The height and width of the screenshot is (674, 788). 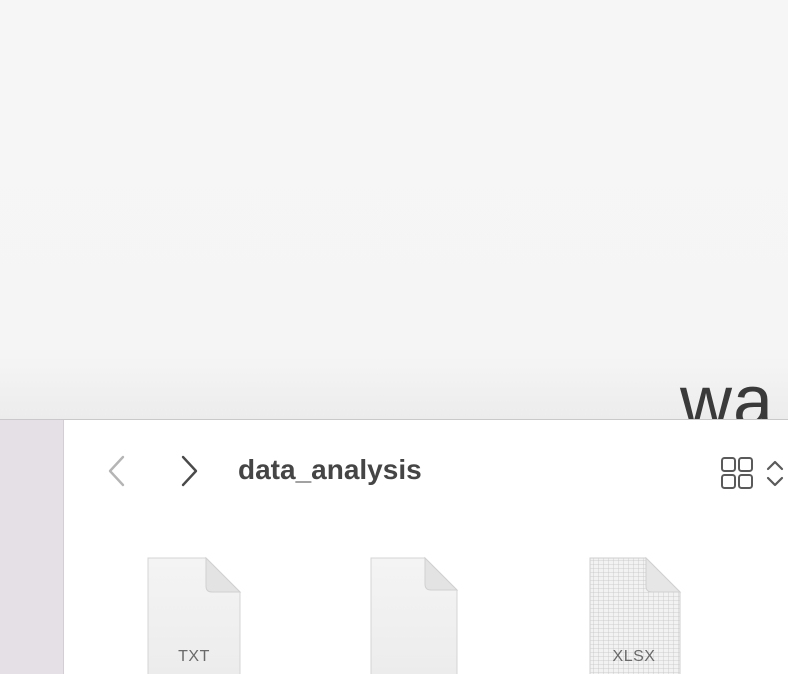 I want to click on background-heading: wa, so click(x=727, y=391).